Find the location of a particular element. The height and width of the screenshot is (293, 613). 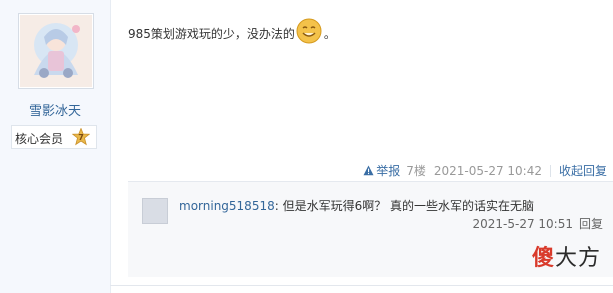

site-watermark: 傻大方 is located at coordinates (566, 256).